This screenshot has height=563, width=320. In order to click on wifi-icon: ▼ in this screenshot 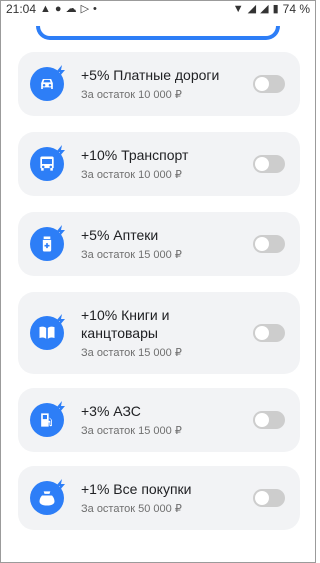, I will do `click(238, 8)`.